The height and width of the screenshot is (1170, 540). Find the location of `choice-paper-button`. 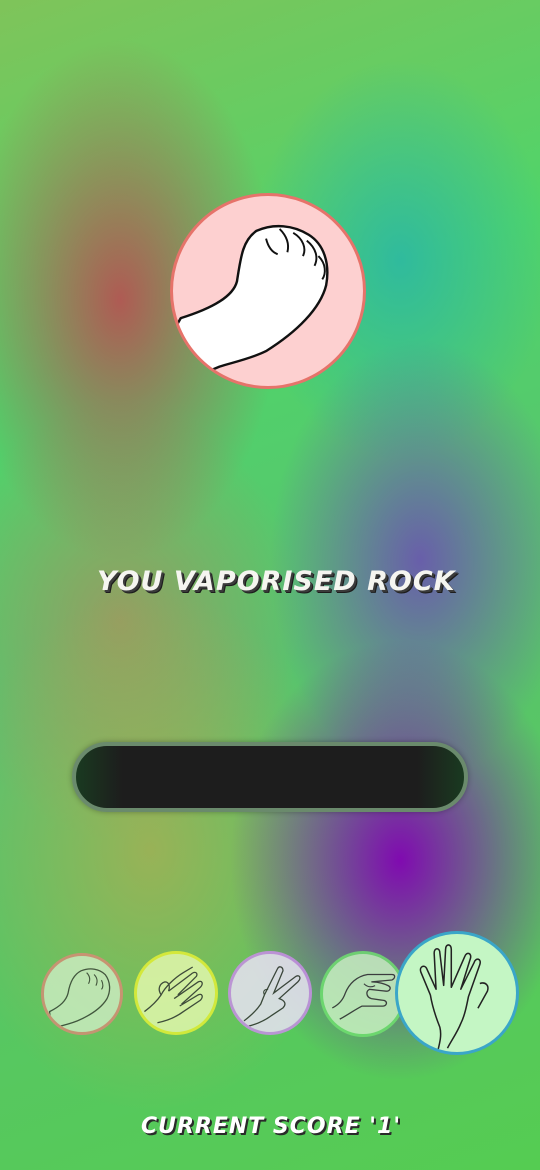

choice-paper-button is located at coordinates (176, 993).